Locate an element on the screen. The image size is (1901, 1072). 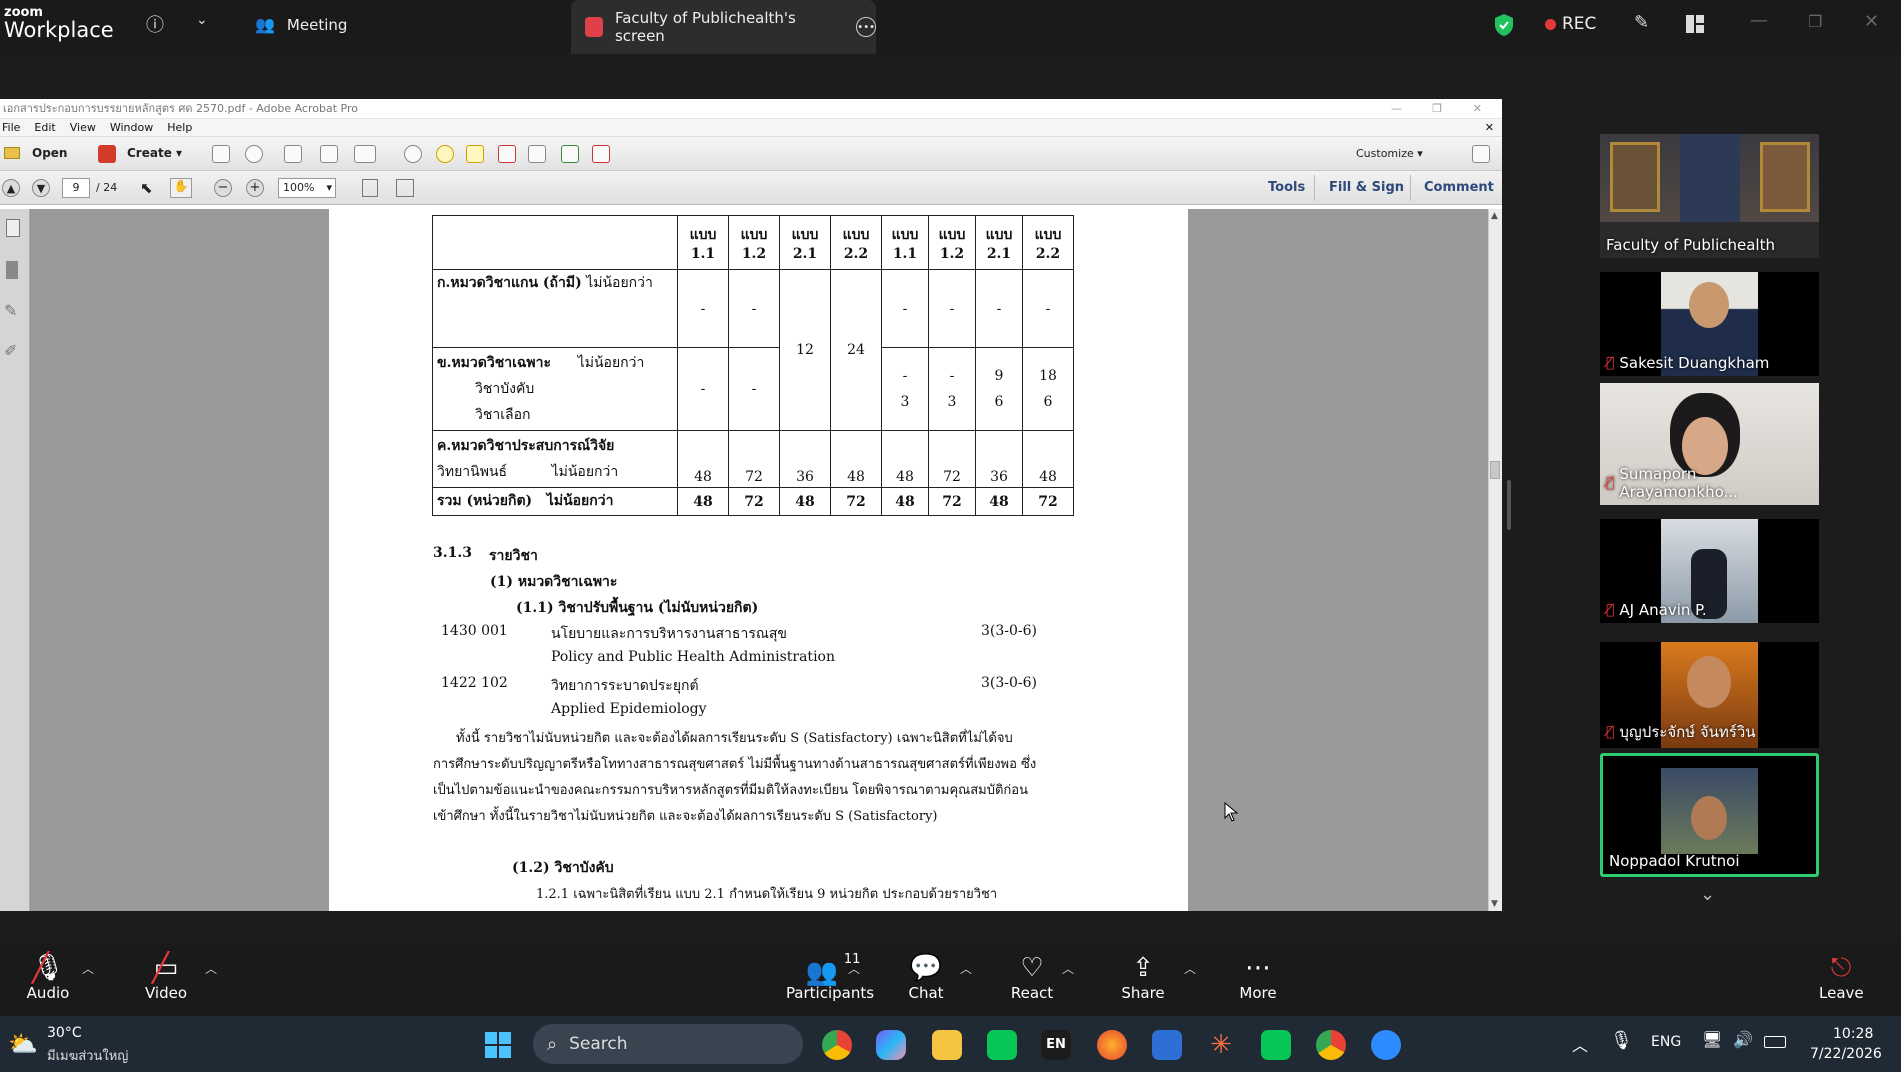
recording-indicator: REC is located at coordinates (1570, 24).